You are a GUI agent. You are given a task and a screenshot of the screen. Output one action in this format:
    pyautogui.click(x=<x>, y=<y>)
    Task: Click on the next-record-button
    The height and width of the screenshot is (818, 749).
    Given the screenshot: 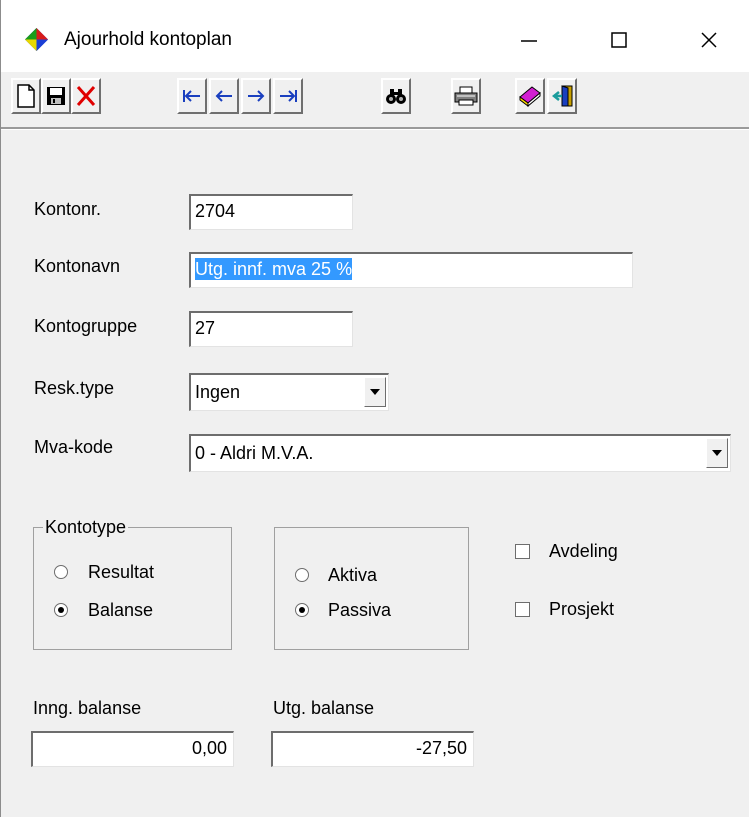 What is the action you would take?
    pyautogui.click(x=256, y=96)
    